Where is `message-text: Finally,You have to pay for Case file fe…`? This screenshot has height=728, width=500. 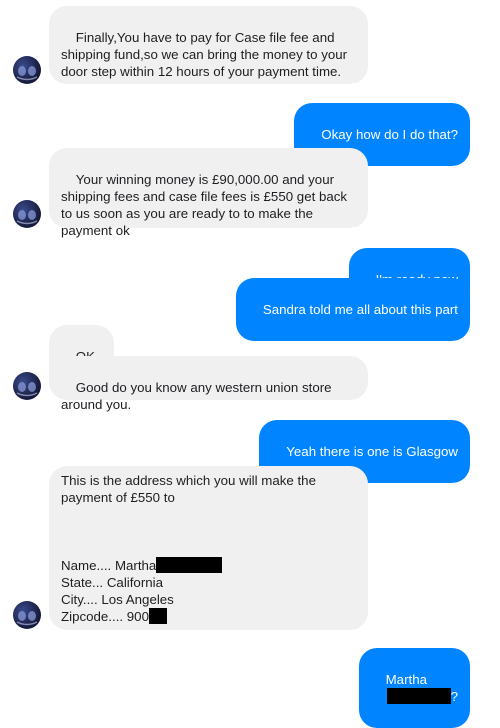 message-text: Finally,You have to pay for Case file fe… is located at coordinates (206, 54).